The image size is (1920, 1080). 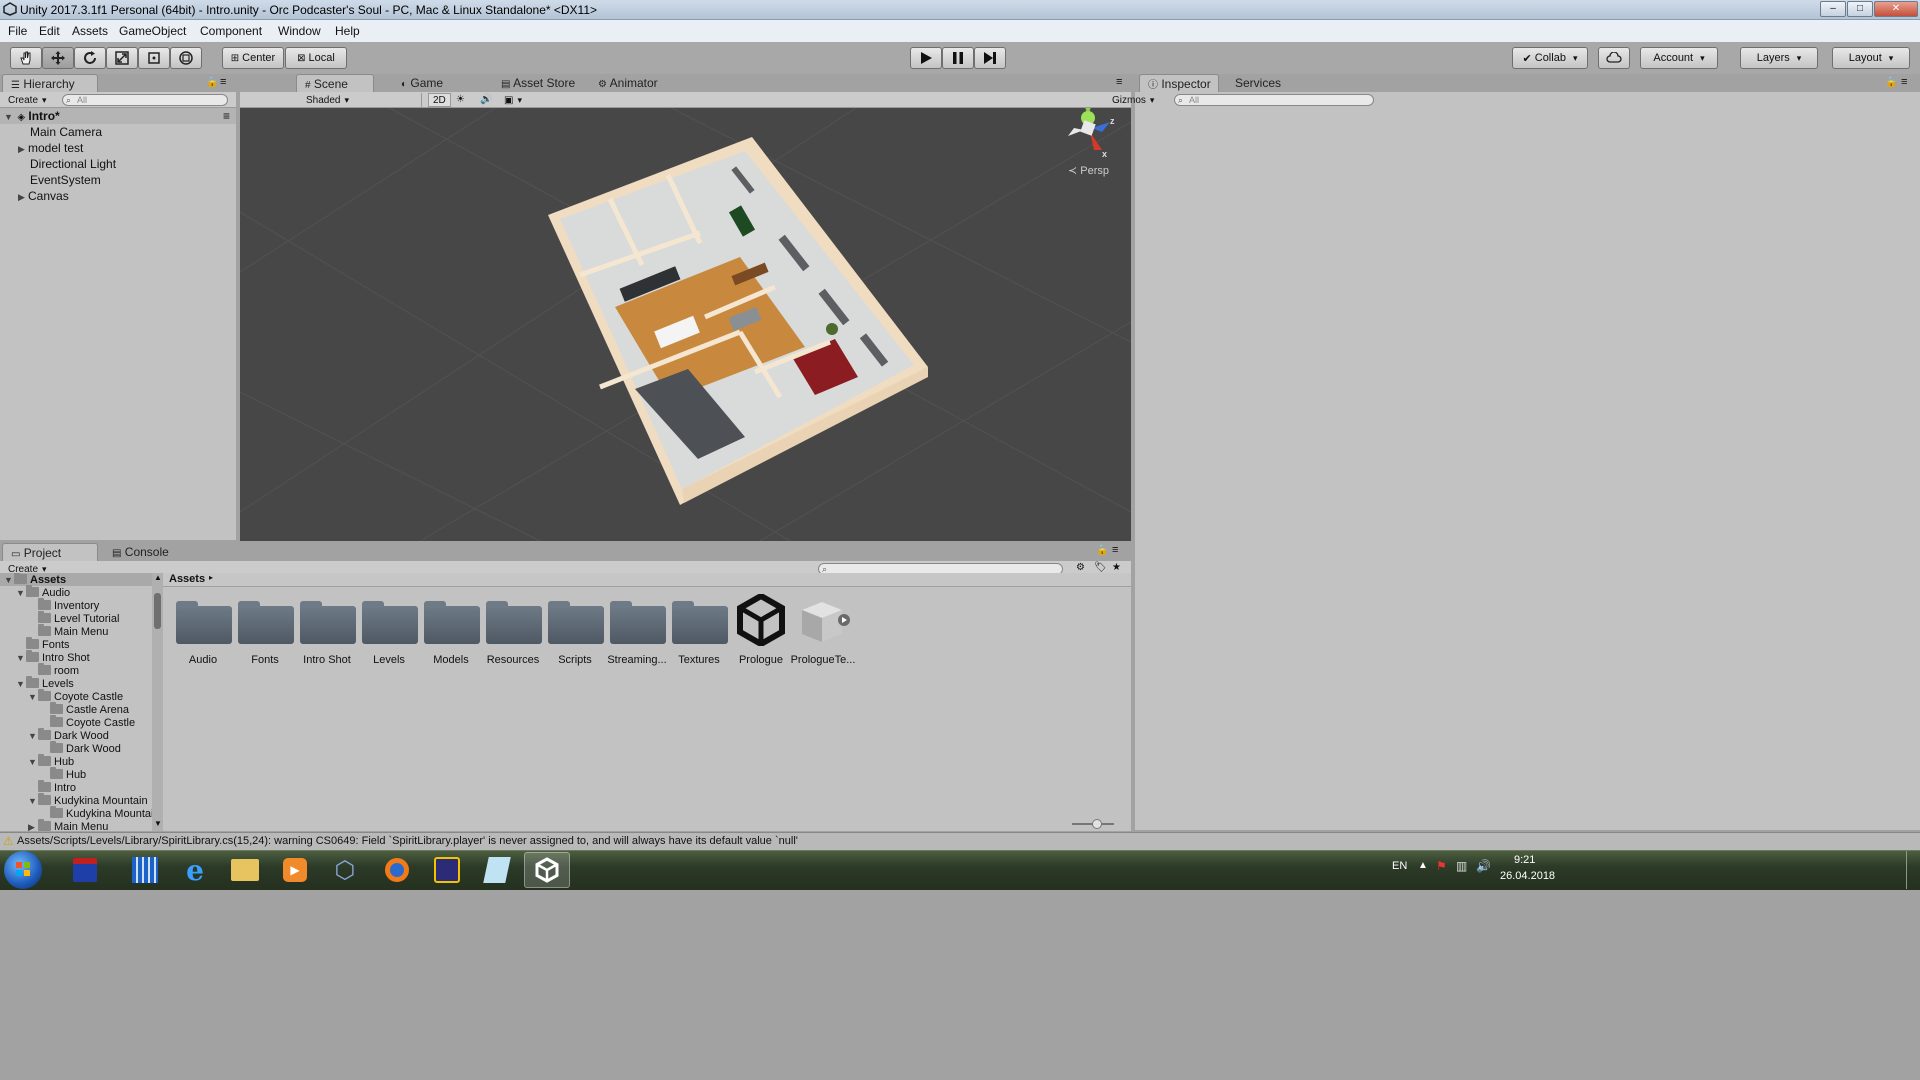 What do you see at coordinates (187, 579) in the screenshot?
I see `breadcrumb-assets: Assets` at bounding box center [187, 579].